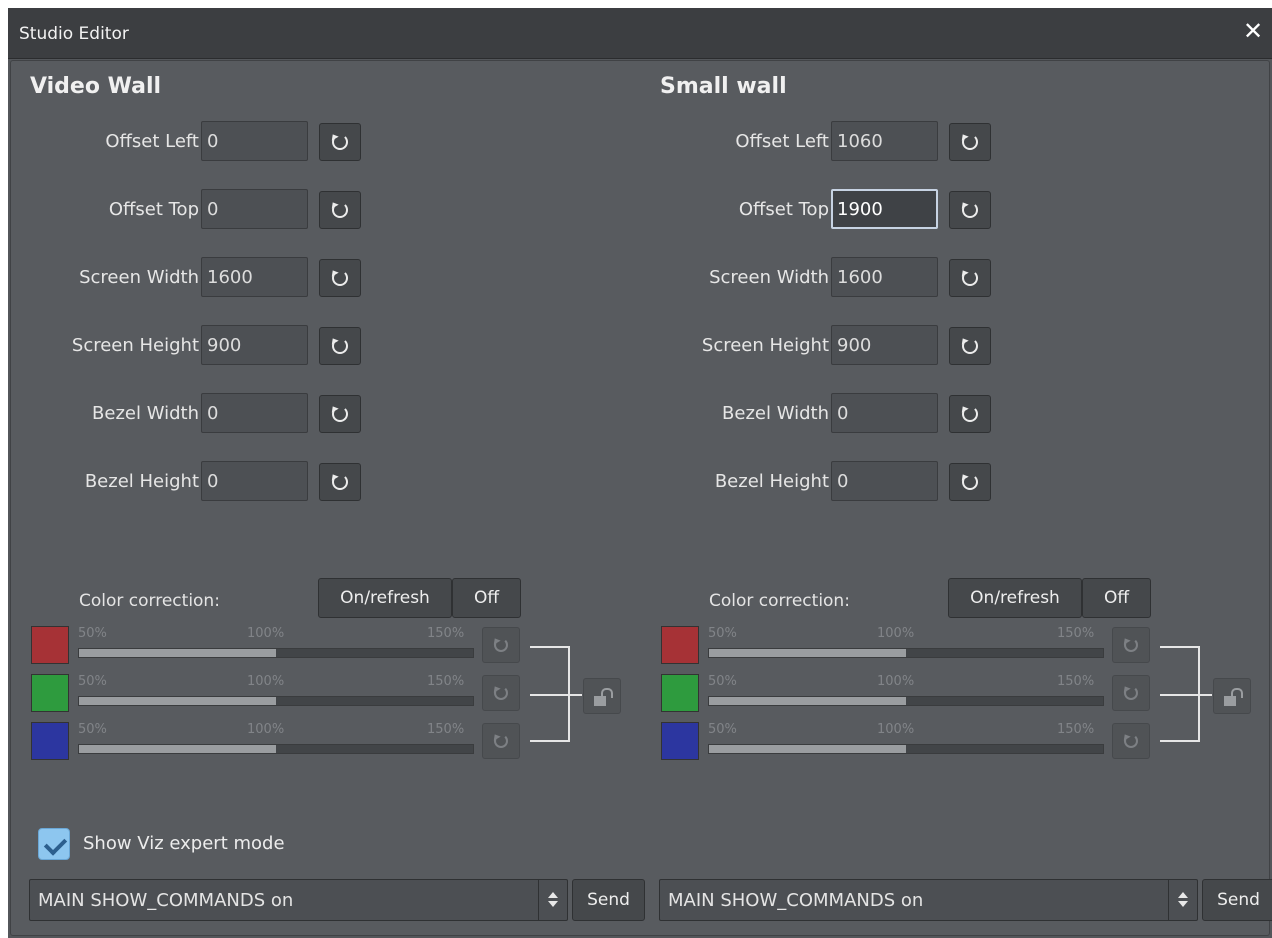  Describe the element at coordinates (139, 277) in the screenshot. I see `field-label: Screen Width` at that location.